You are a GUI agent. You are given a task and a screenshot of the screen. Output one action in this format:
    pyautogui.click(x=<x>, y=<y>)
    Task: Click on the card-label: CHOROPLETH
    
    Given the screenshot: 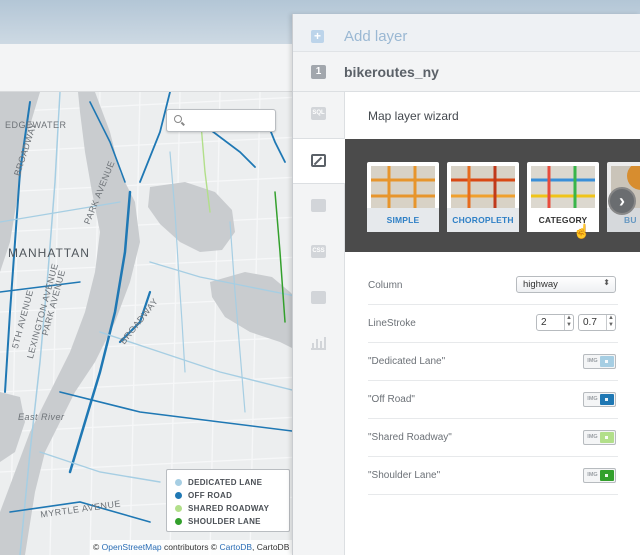 What is the action you would take?
    pyautogui.click(x=483, y=220)
    